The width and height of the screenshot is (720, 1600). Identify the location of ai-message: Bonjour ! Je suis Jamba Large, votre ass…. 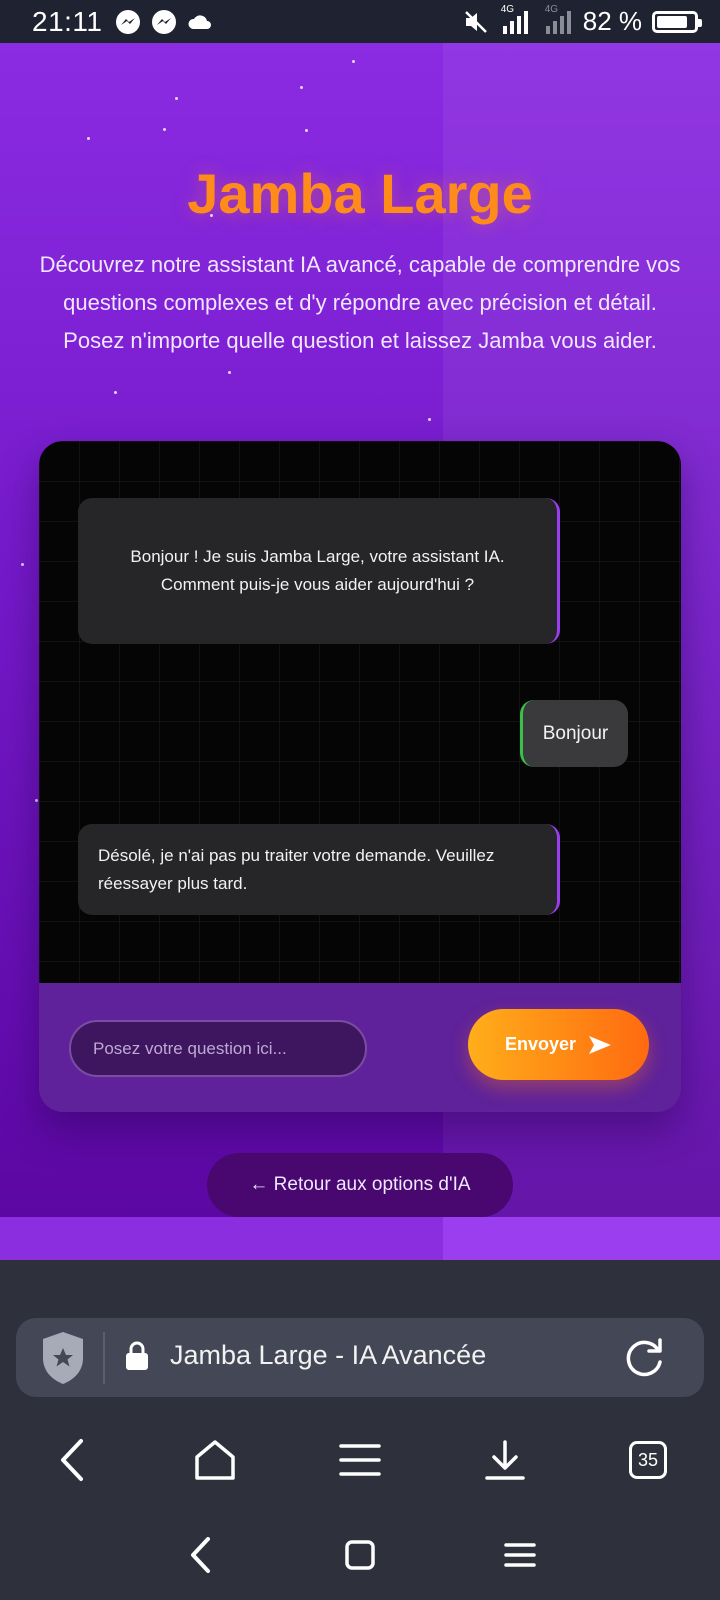
(319, 571).